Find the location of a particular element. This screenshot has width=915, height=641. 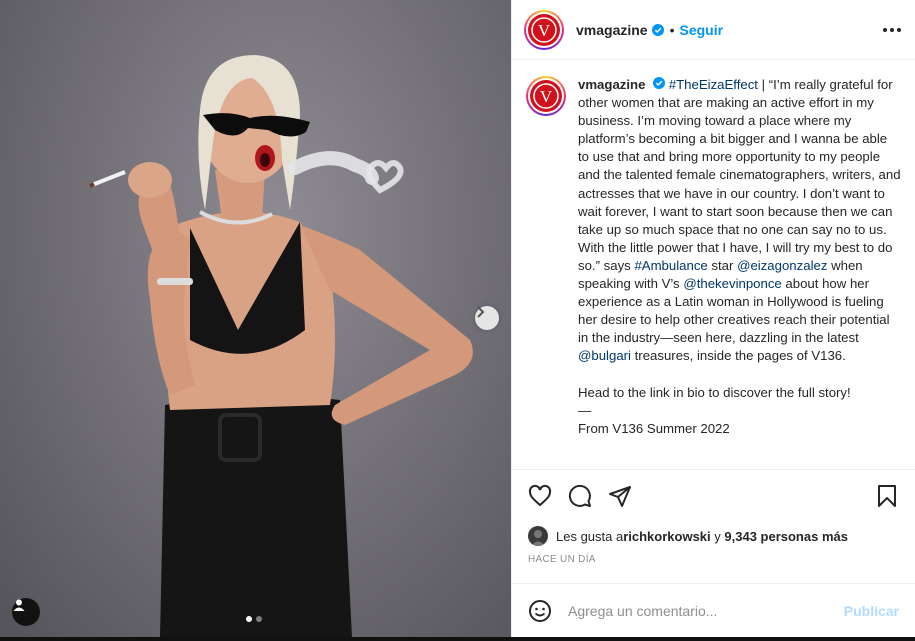

liker-username: richkorkowski is located at coordinates (666, 536).